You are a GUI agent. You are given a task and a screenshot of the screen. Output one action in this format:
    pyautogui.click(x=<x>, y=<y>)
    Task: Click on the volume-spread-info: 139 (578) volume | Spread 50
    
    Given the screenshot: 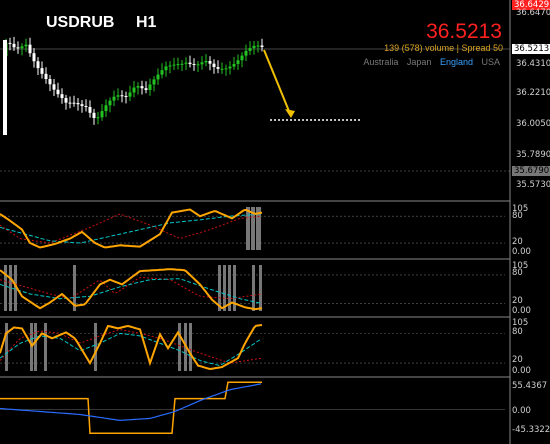 What is the action you would take?
    pyautogui.click(x=443, y=48)
    